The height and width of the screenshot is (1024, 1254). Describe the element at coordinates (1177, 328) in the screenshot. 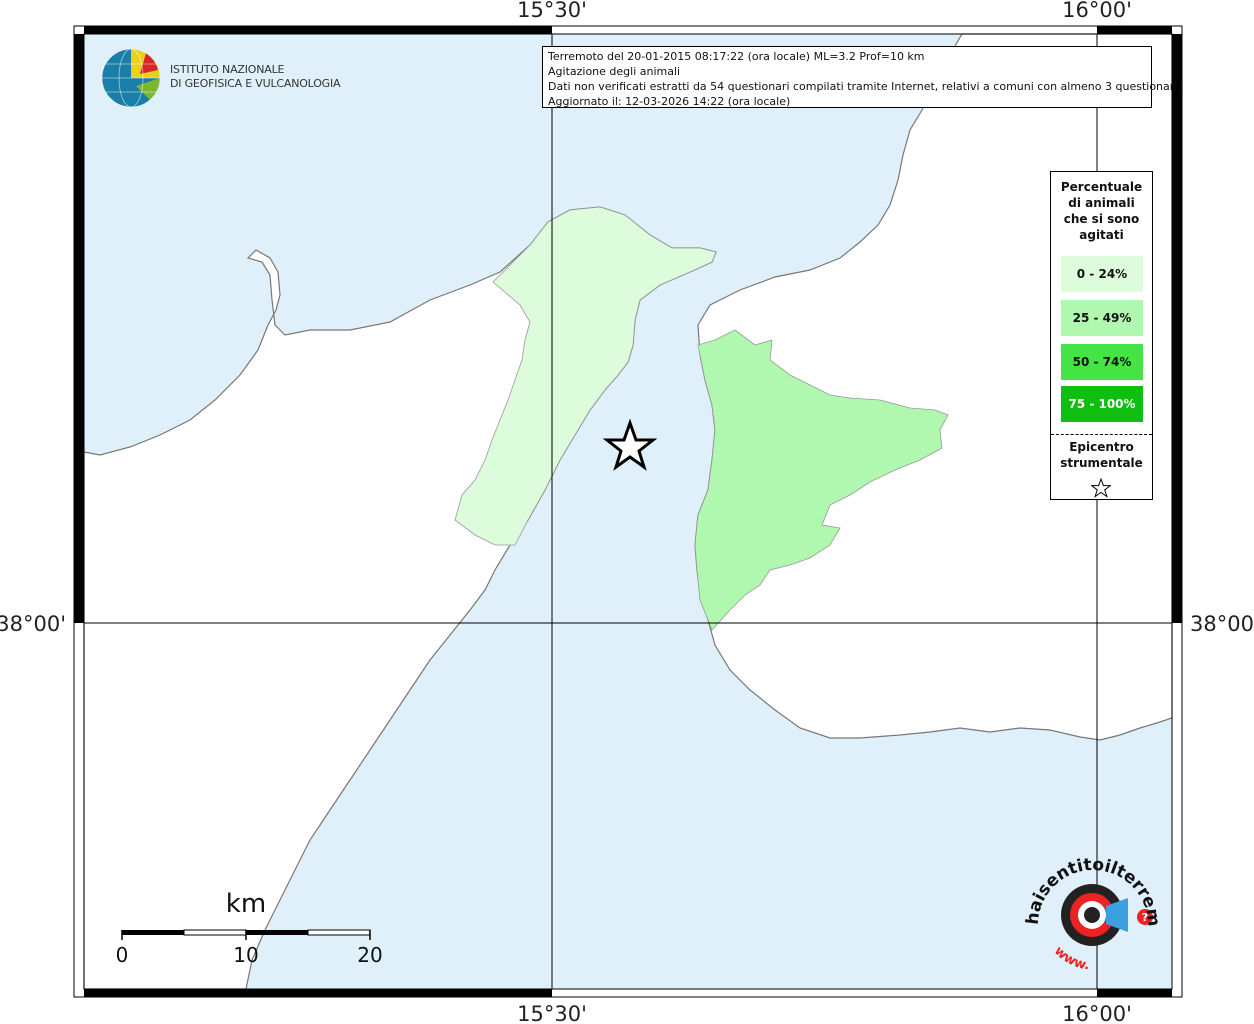

I see `frame-right` at that location.